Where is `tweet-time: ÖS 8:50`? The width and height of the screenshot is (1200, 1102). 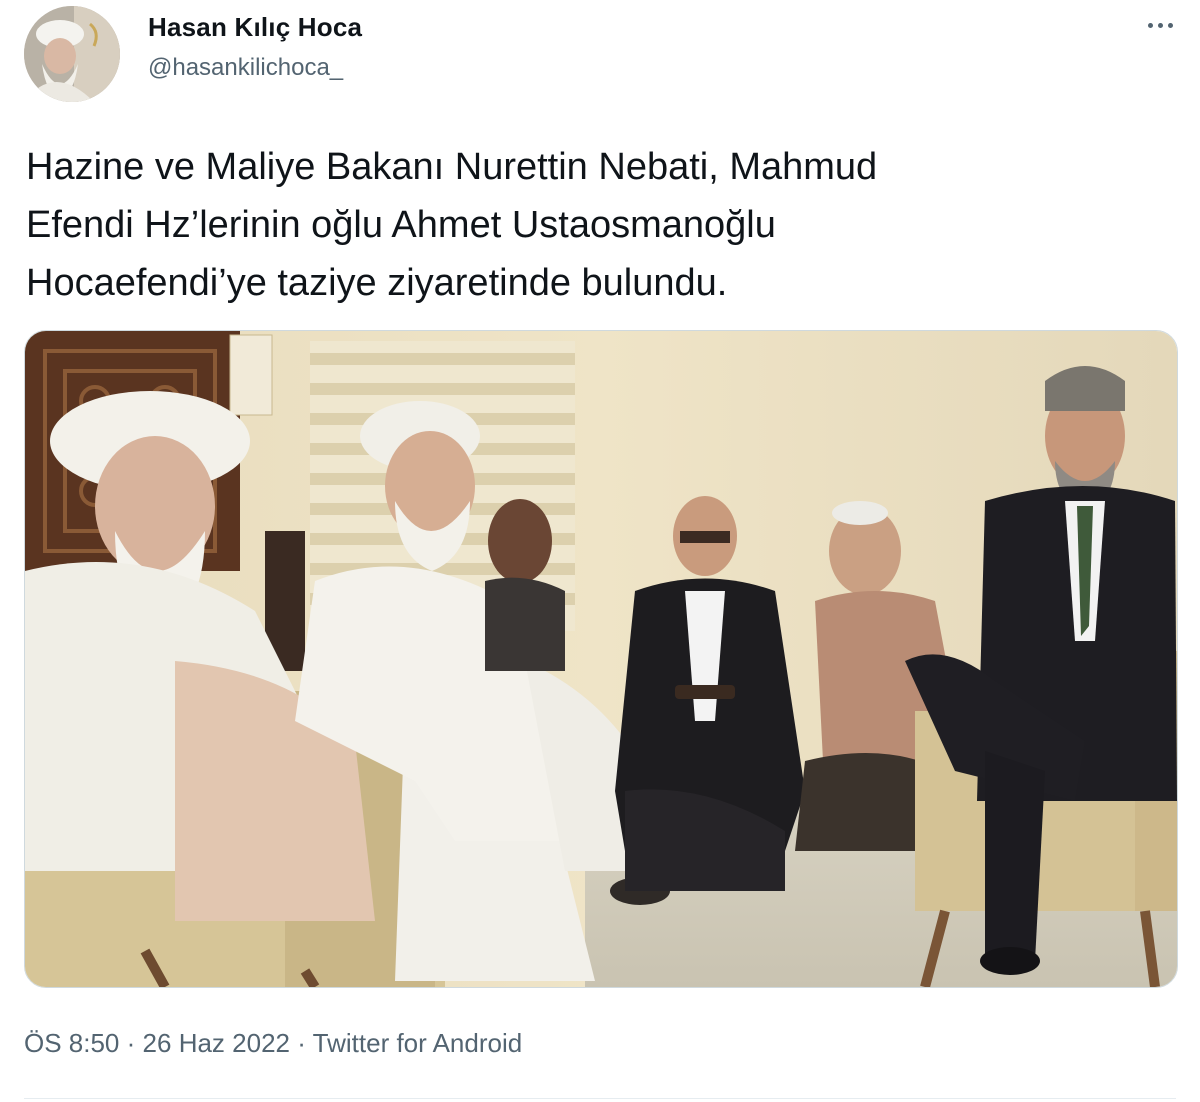 tweet-time: ÖS 8:50 is located at coordinates (71, 1043).